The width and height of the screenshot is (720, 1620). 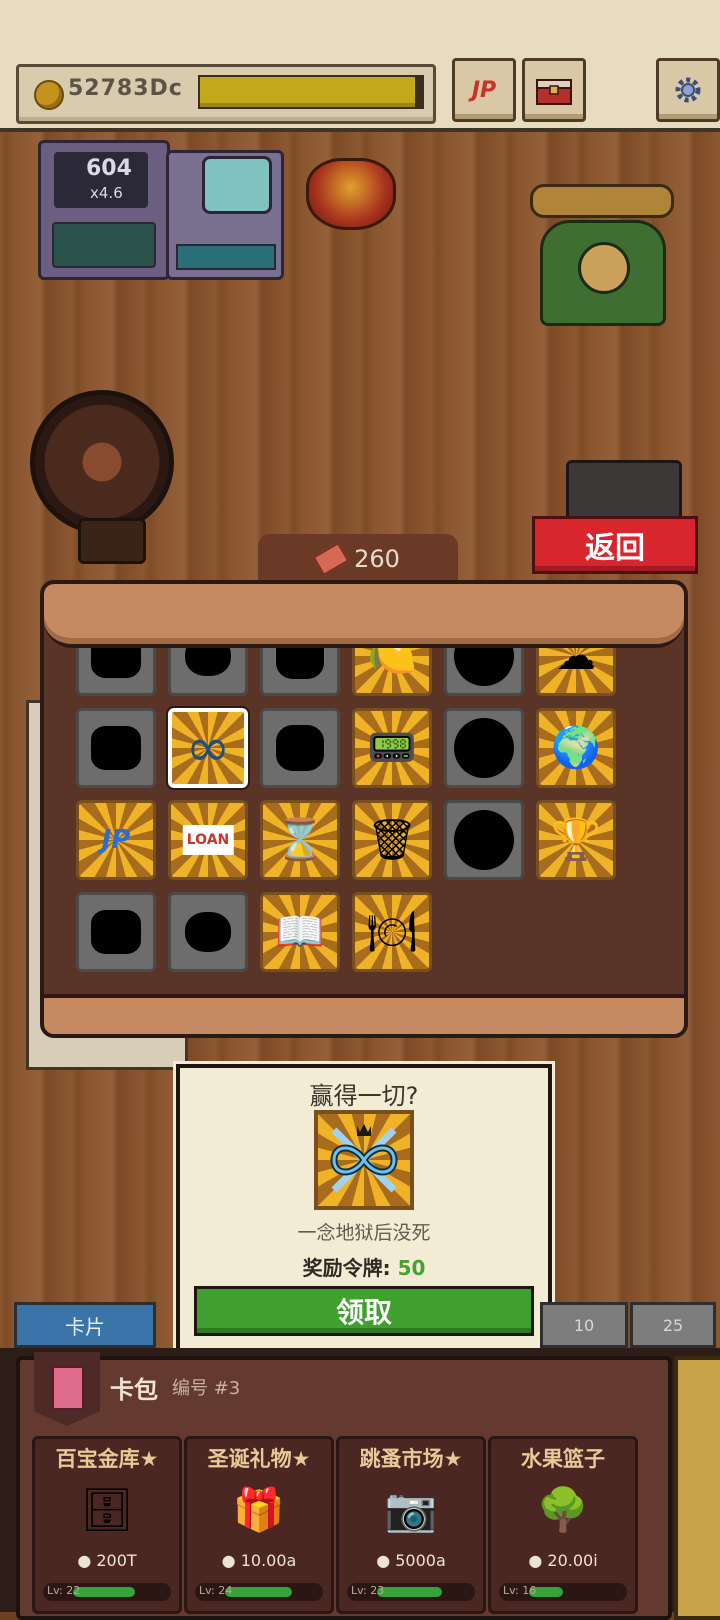 I want to click on collection-card: 🌍, so click(x=576, y=748).